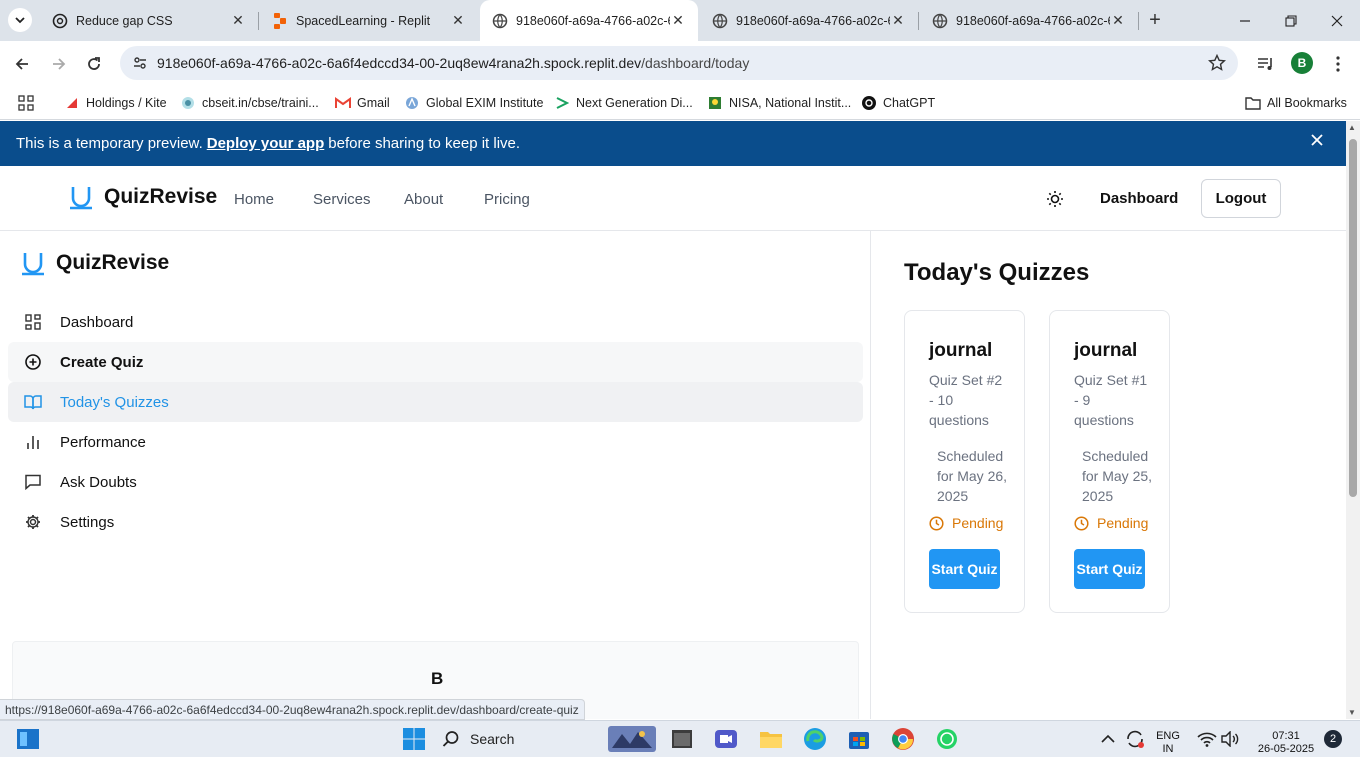 Image resolution: width=1360 pixels, height=757 pixels. What do you see at coordinates (1352, 127) in the screenshot?
I see `scroll-up-arrow-icon: ▲` at bounding box center [1352, 127].